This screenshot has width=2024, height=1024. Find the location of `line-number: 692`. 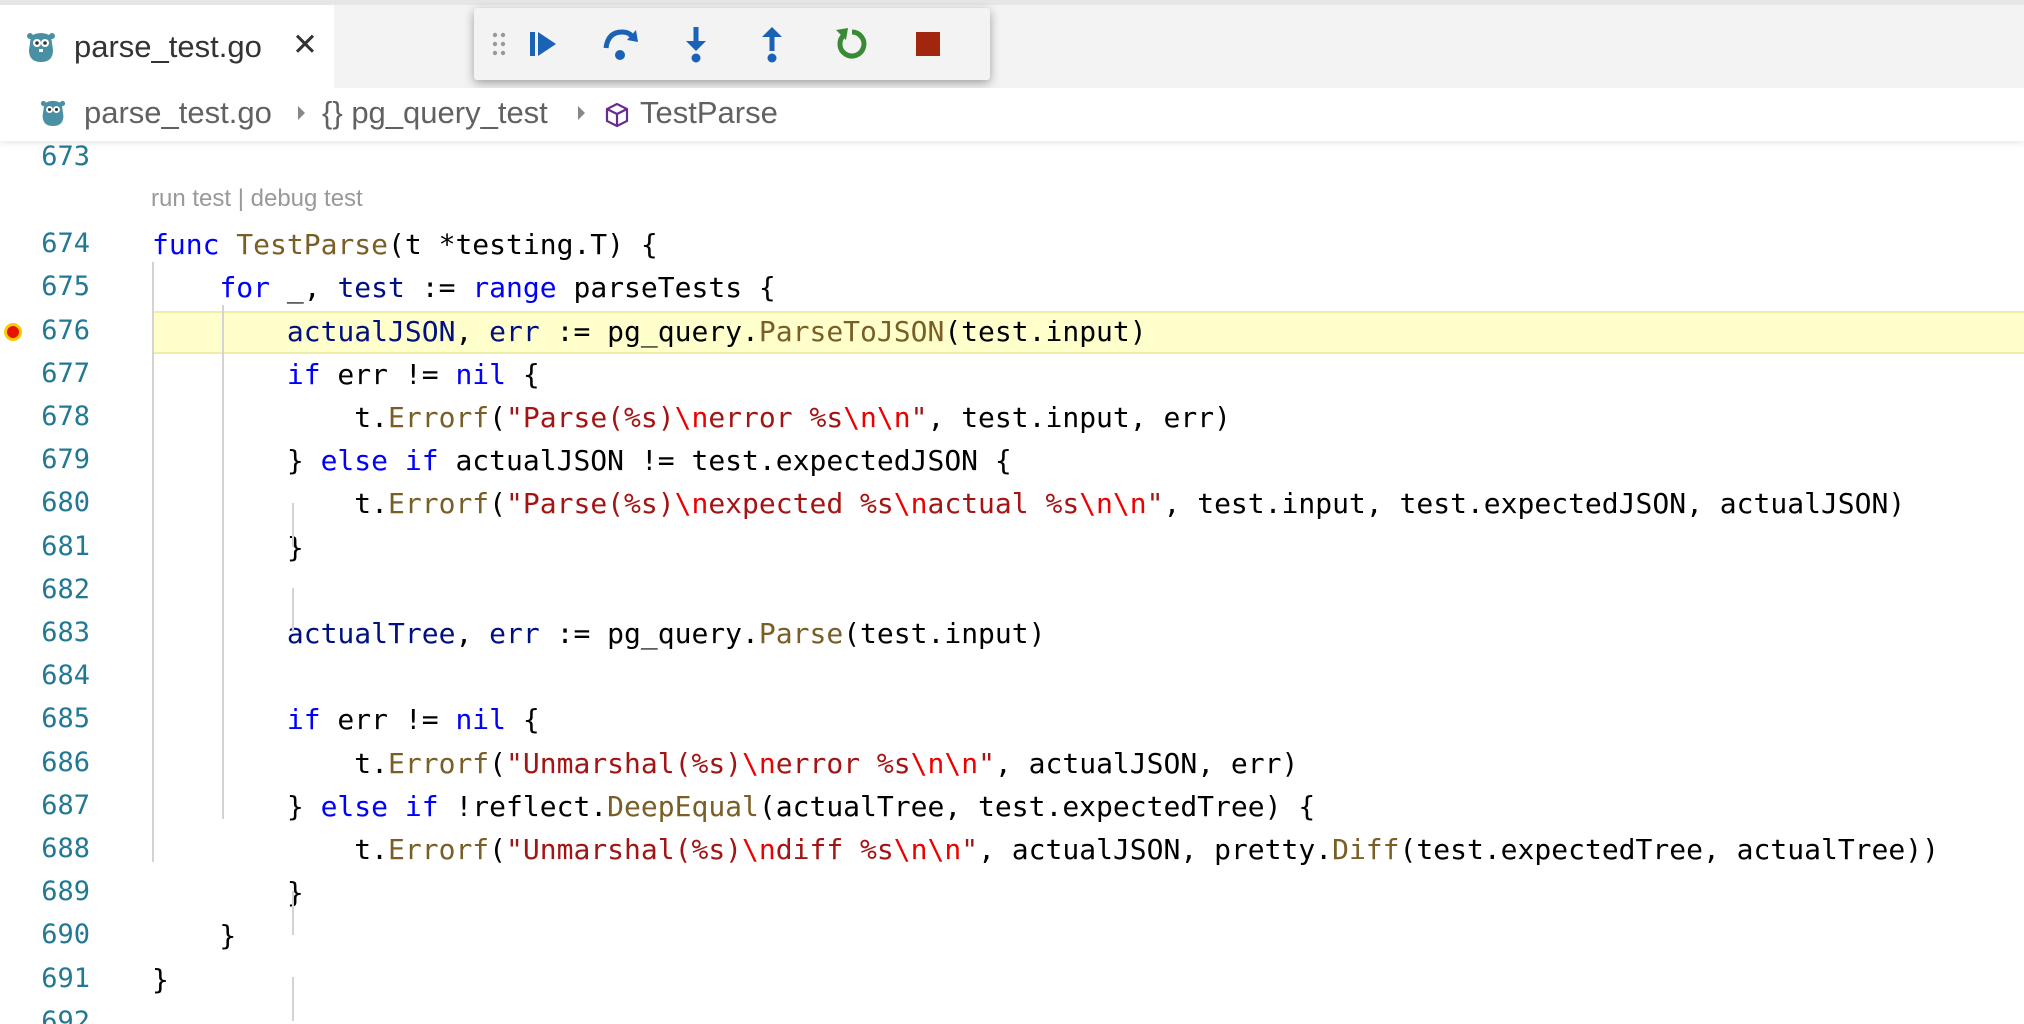

line-number: 692 is located at coordinates (65, 1014).